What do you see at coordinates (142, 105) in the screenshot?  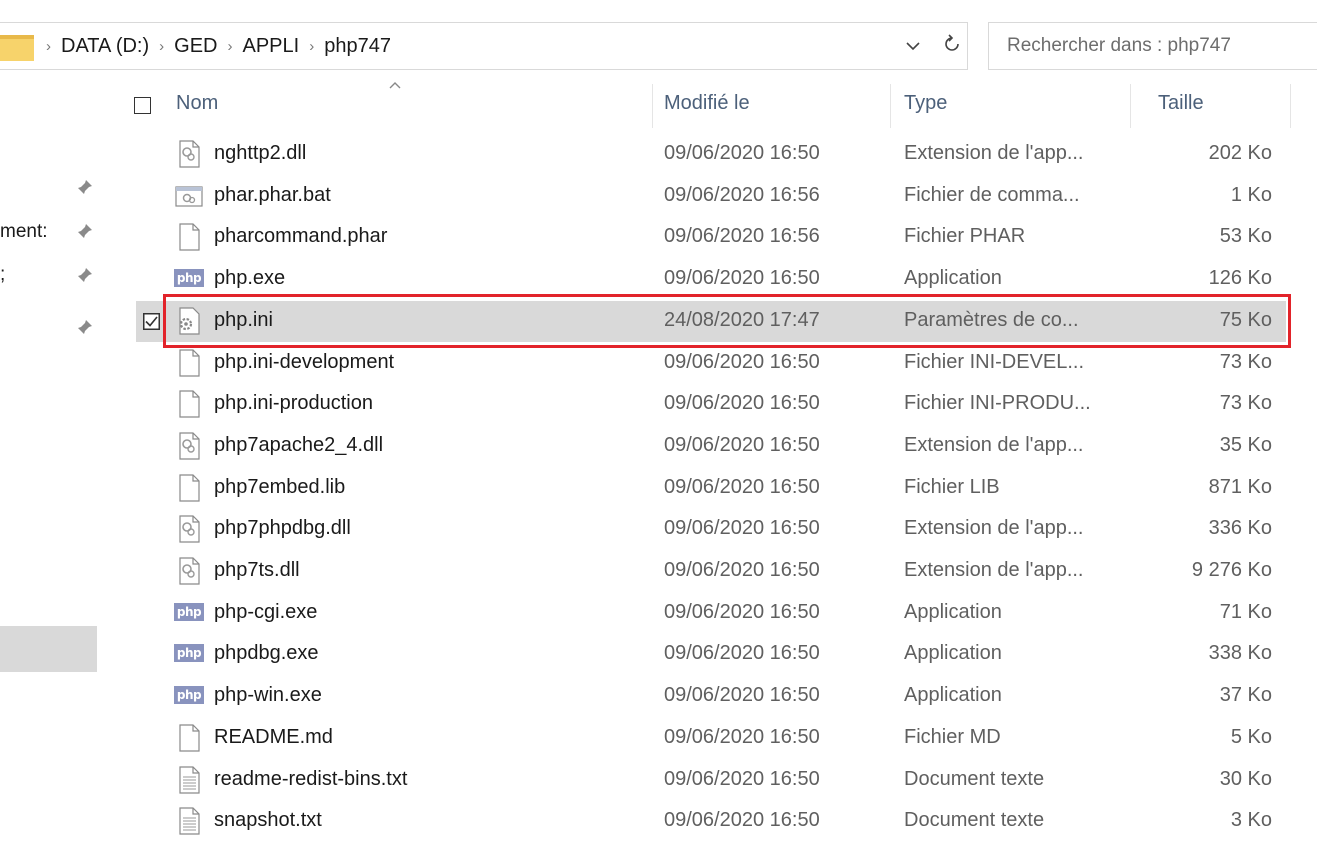 I see `select-all-checkbox` at bounding box center [142, 105].